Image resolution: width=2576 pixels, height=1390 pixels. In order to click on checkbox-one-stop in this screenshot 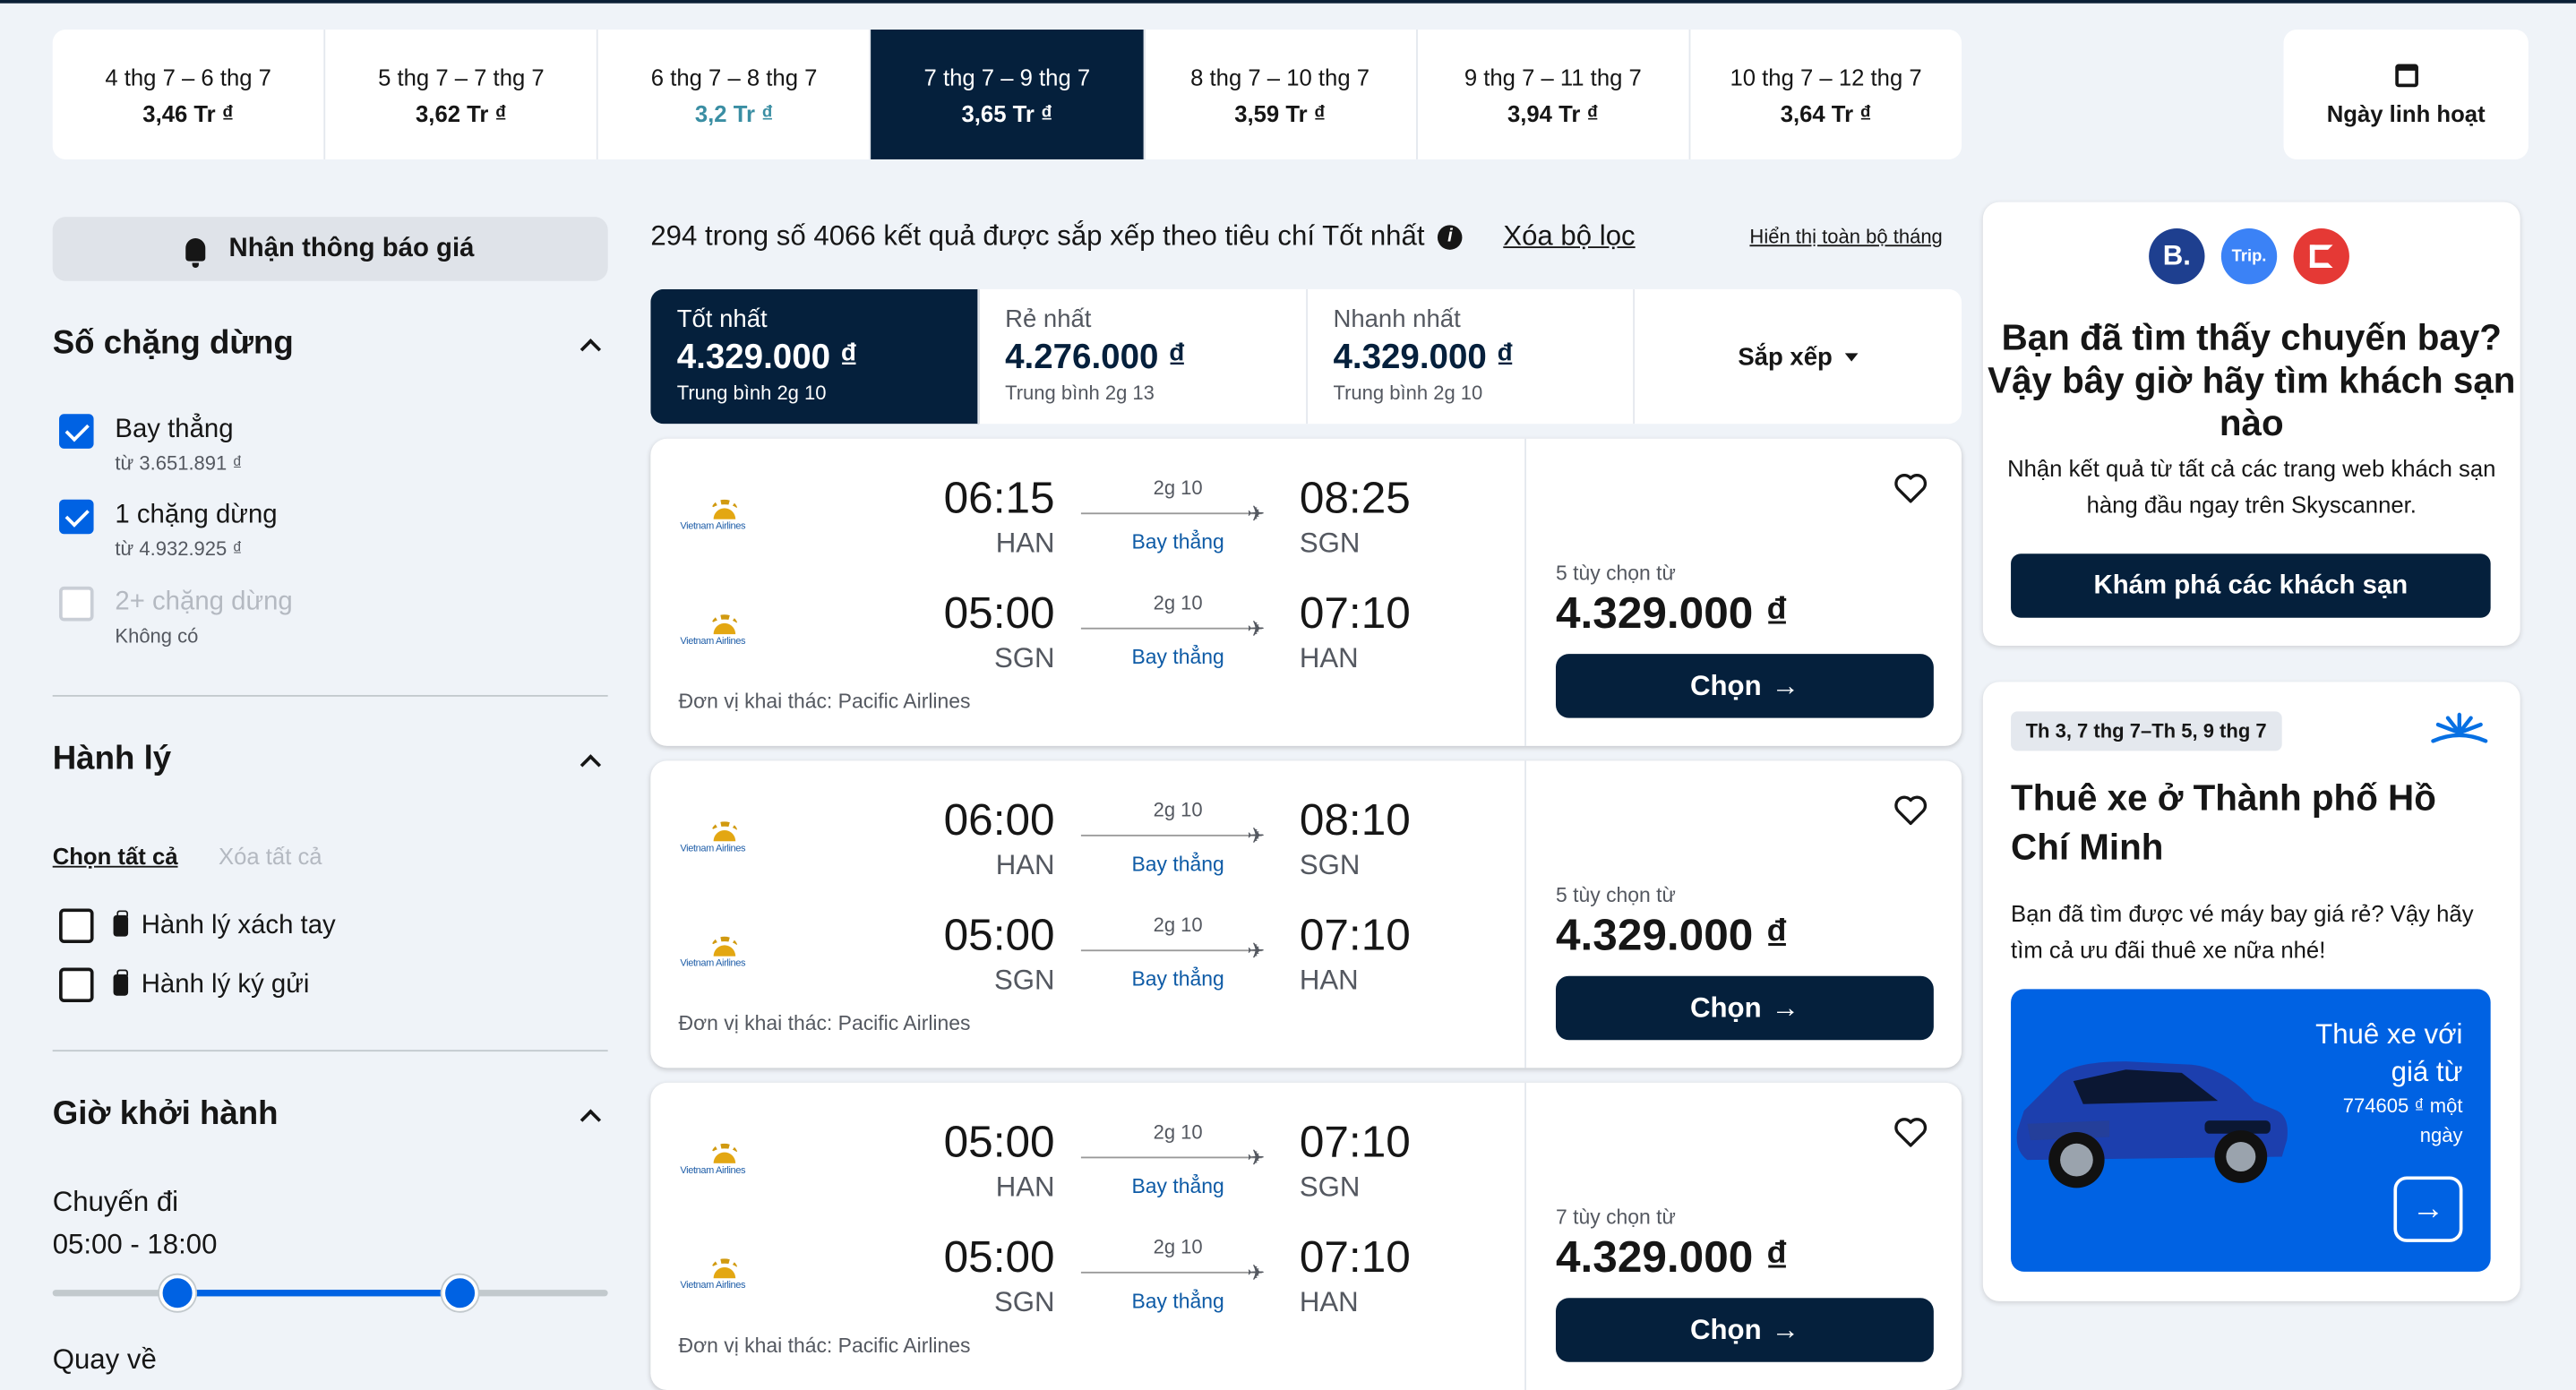, I will do `click(76, 517)`.